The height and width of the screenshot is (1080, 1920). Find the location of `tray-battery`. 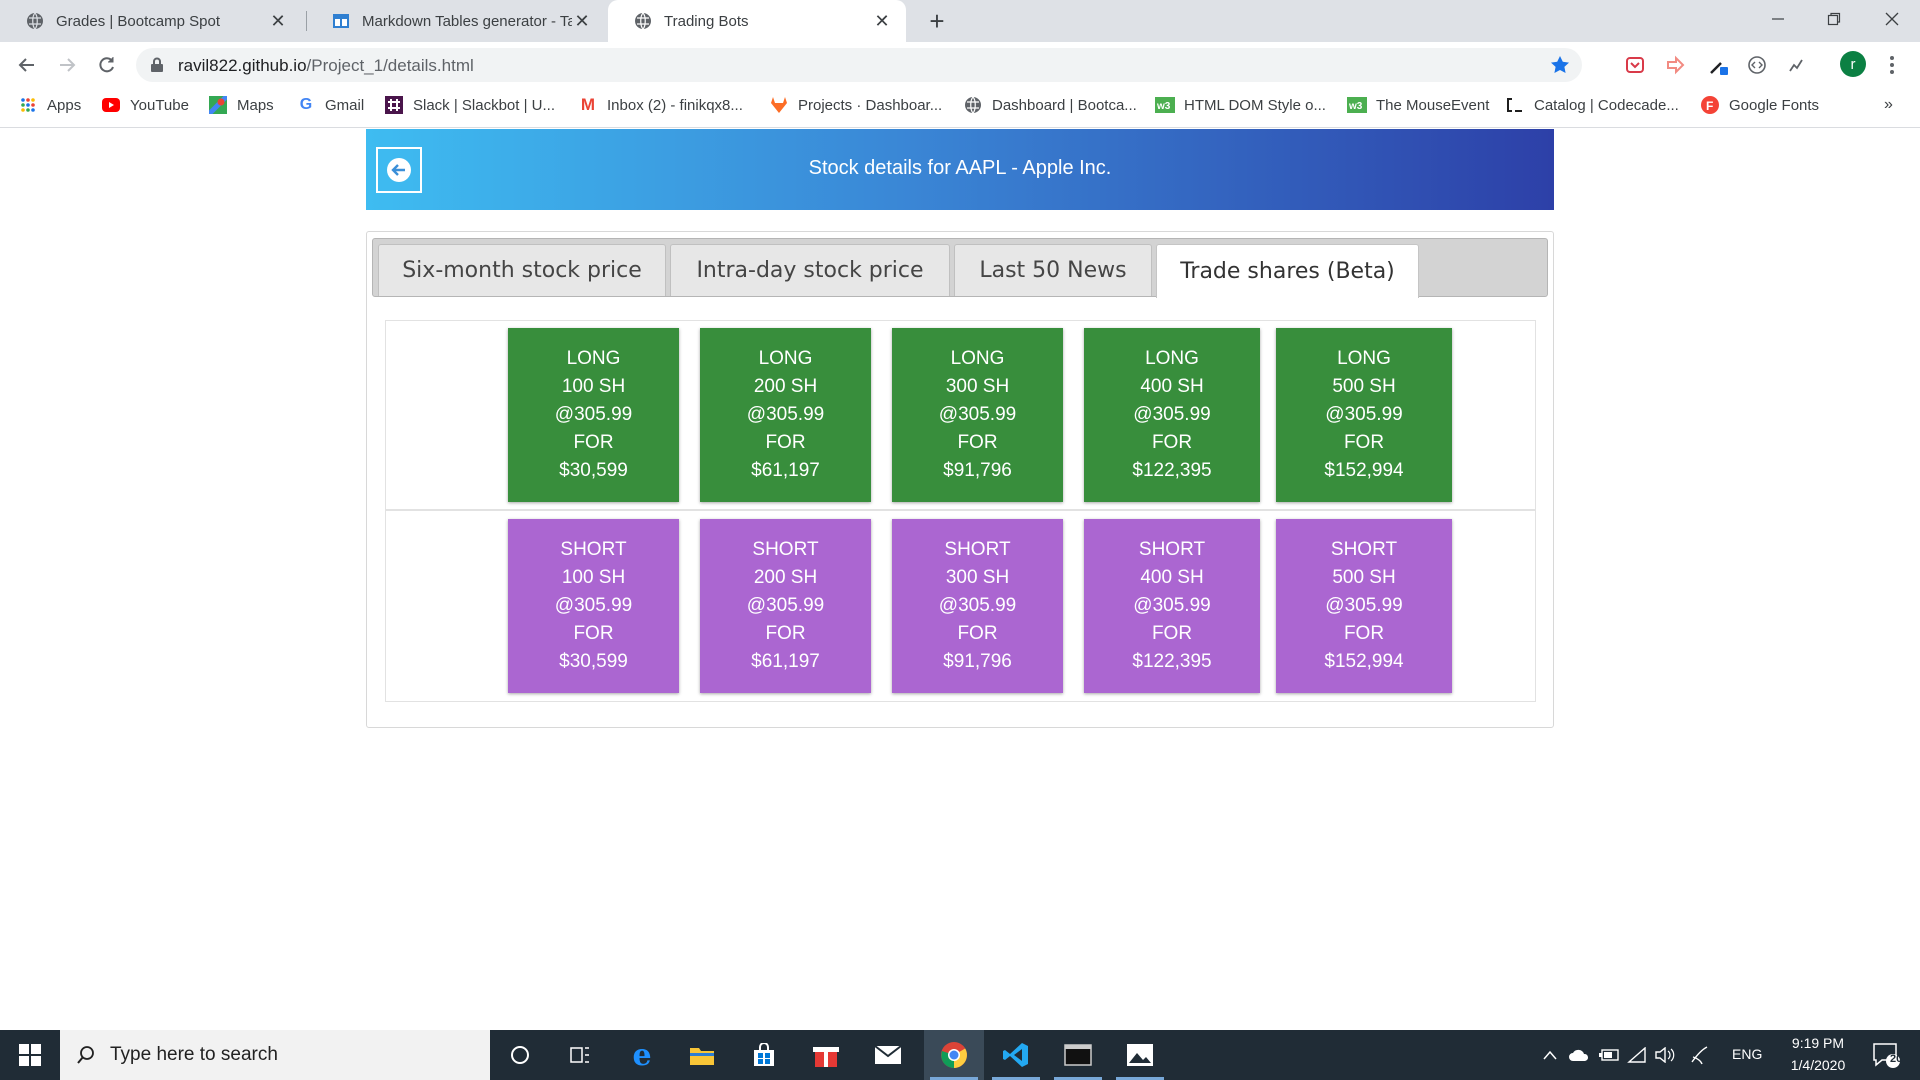

tray-battery is located at coordinates (1609, 1055).